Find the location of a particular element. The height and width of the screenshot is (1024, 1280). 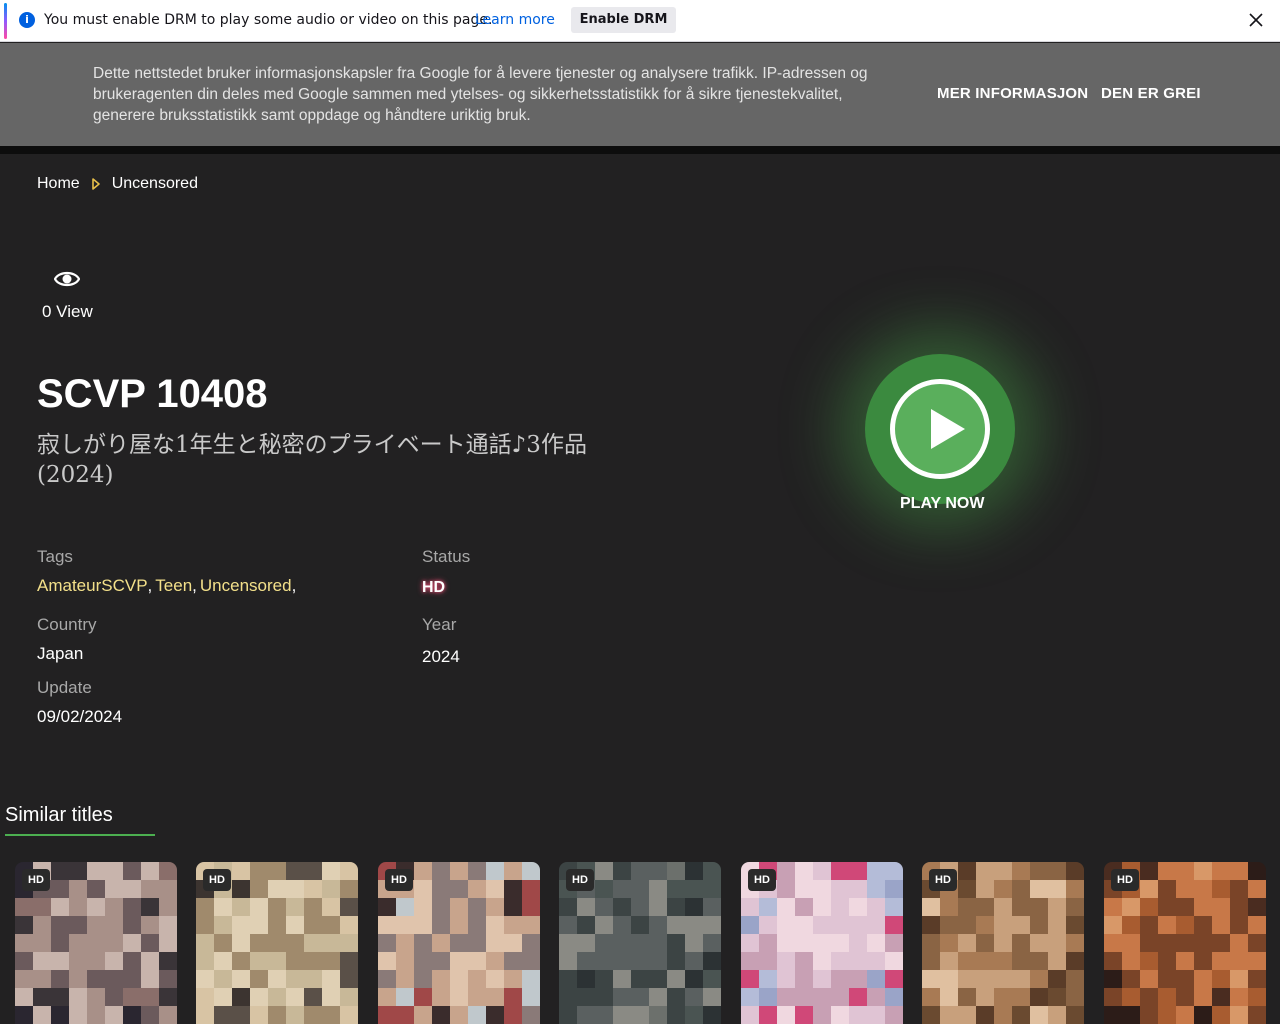

breadcrumb-home-link: Home is located at coordinates (58, 184).